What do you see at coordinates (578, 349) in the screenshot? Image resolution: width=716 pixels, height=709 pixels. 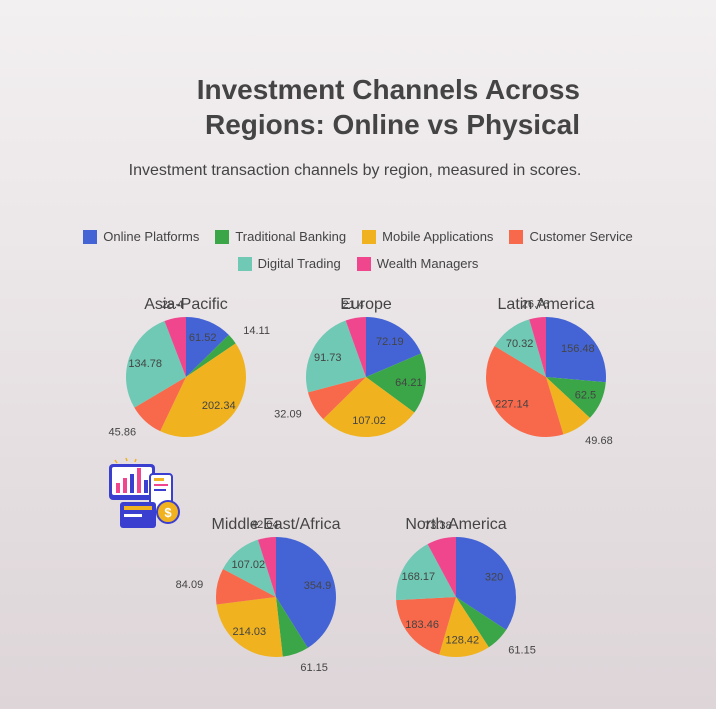 I see `data-label: 156.48` at bounding box center [578, 349].